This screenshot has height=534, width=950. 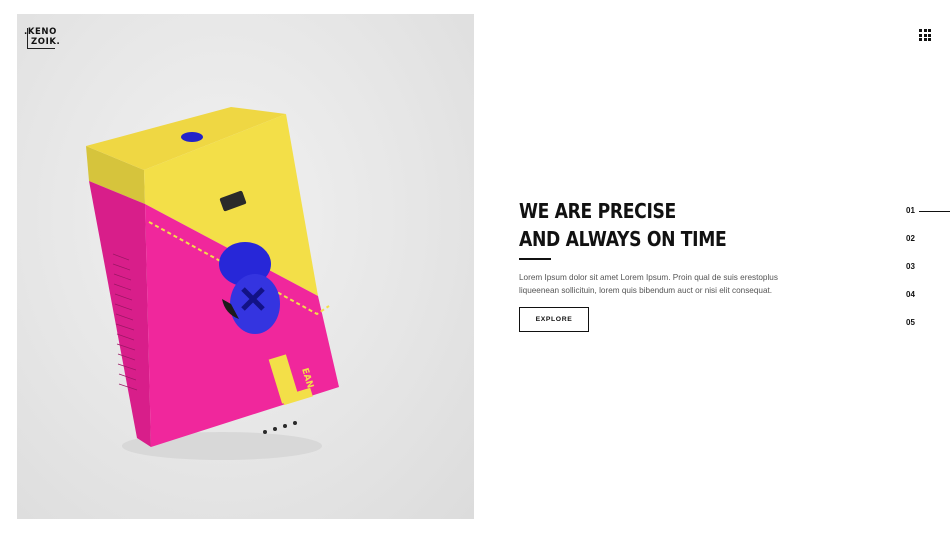 What do you see at coordinates (910, 322) in the screenshot?
I see `slide-nav-item-05: 05` at bounding box center [910, 322].